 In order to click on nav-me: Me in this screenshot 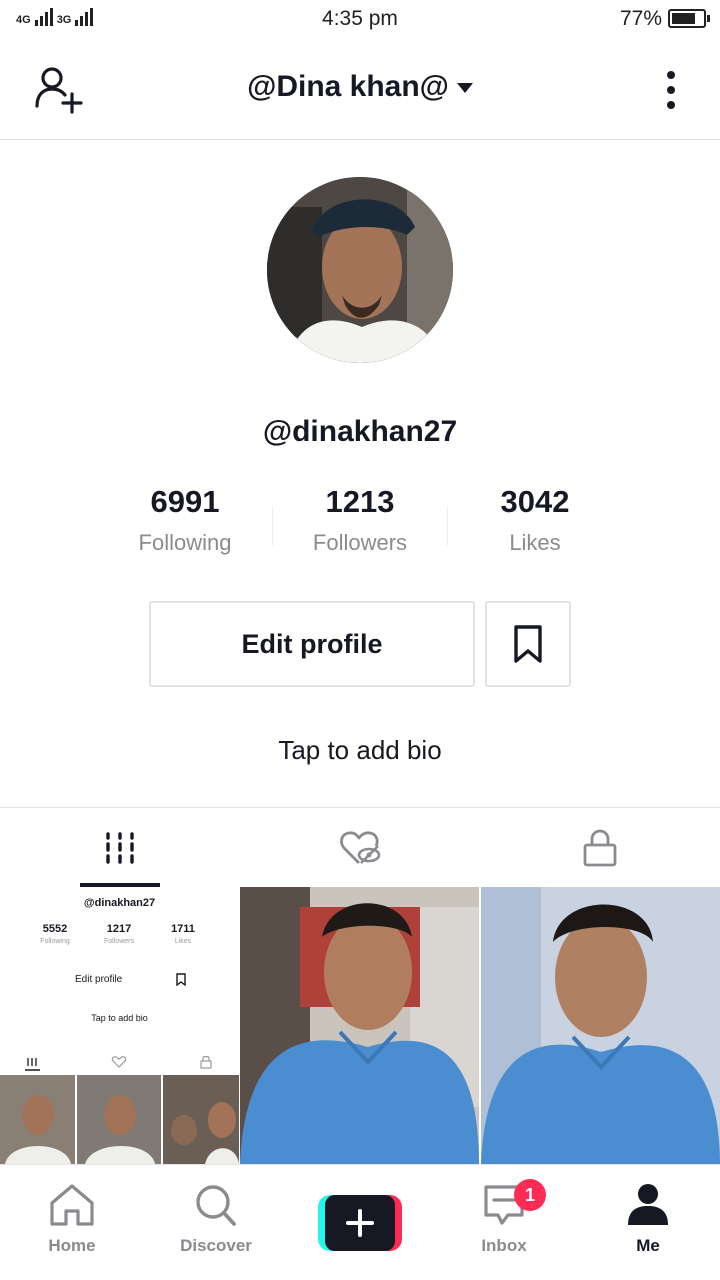, I will do `click(648, 1219)`.